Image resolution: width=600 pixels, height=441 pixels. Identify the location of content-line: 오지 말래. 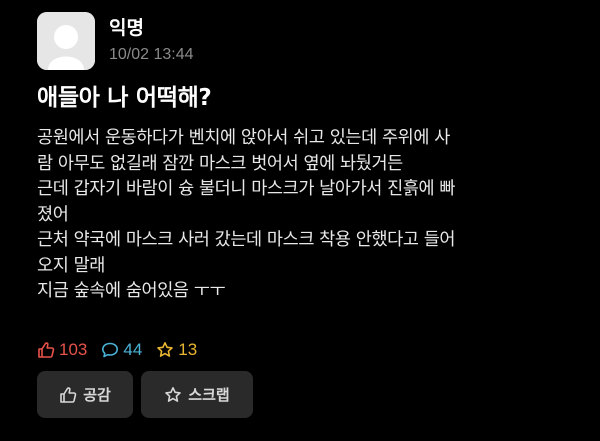
(71, 265).